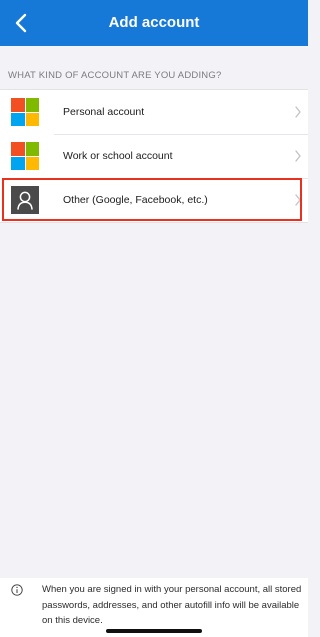 The width and height of the screenshot is (320, 637). What do you see at coordinates (17, 590) in the screenshot?
I see `info-icon` at bounding box center [17, 590].